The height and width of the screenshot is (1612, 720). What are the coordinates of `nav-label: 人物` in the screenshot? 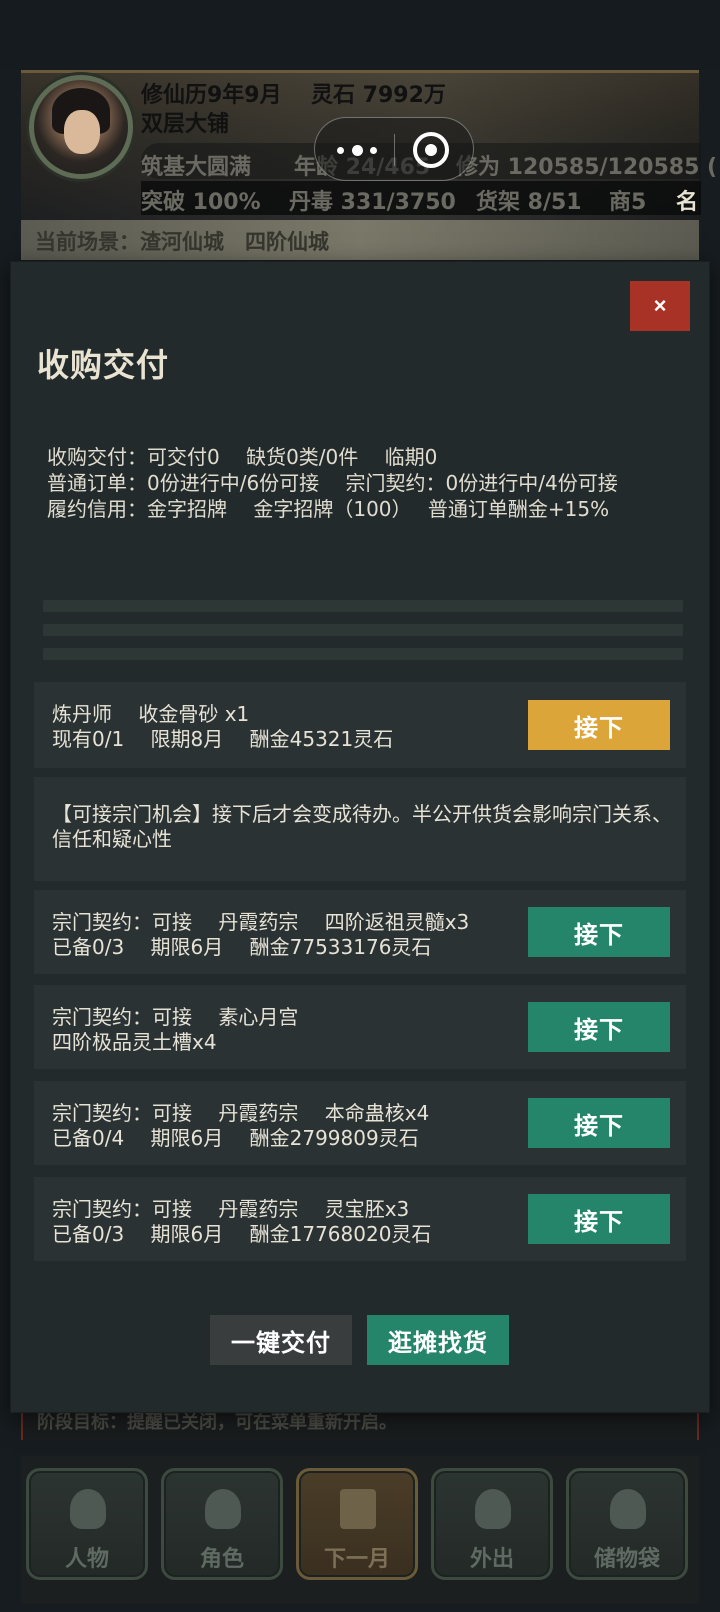 It's located at (86, 1559).